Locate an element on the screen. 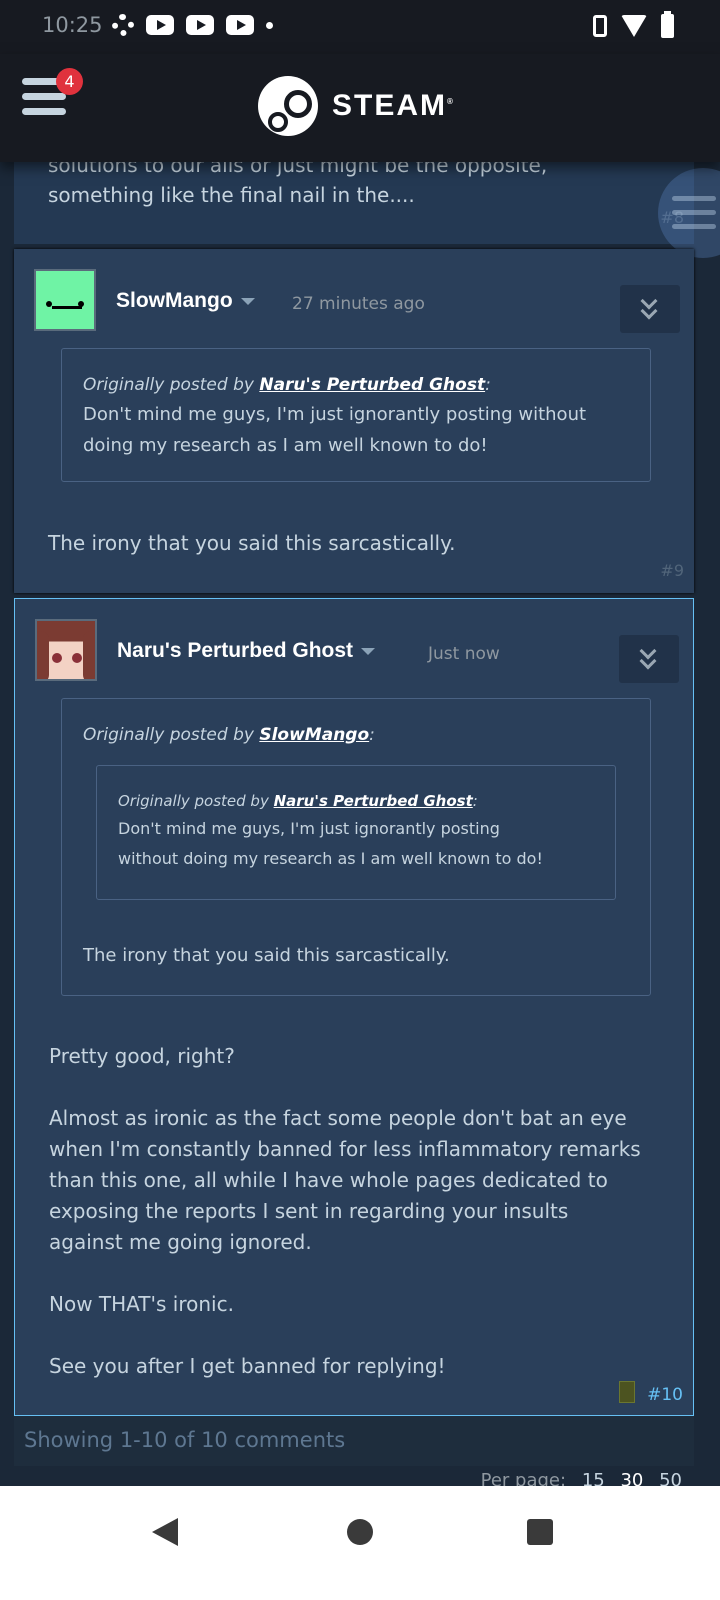 The image size is (720, 1600). steam-logo-link: STEAM® is located at coordinates (356, 106).